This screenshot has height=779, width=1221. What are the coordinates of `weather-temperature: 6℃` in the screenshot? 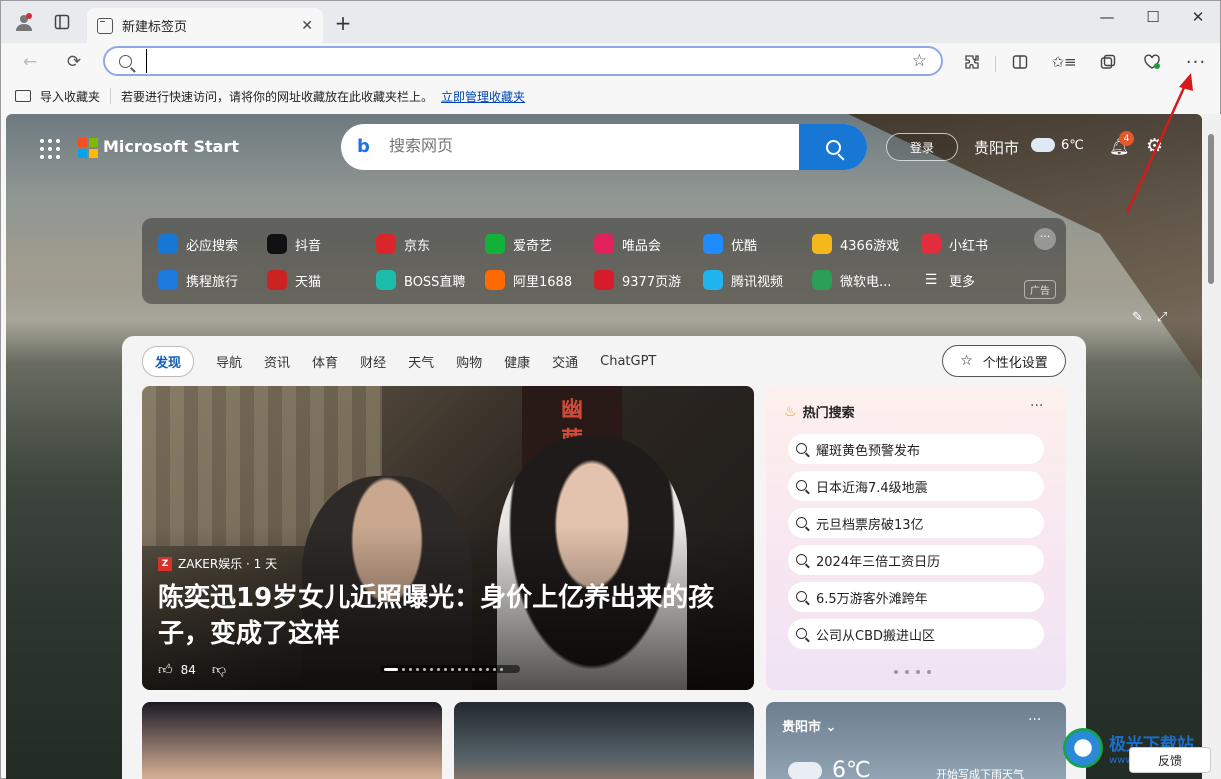 It's located at (1072, 145).